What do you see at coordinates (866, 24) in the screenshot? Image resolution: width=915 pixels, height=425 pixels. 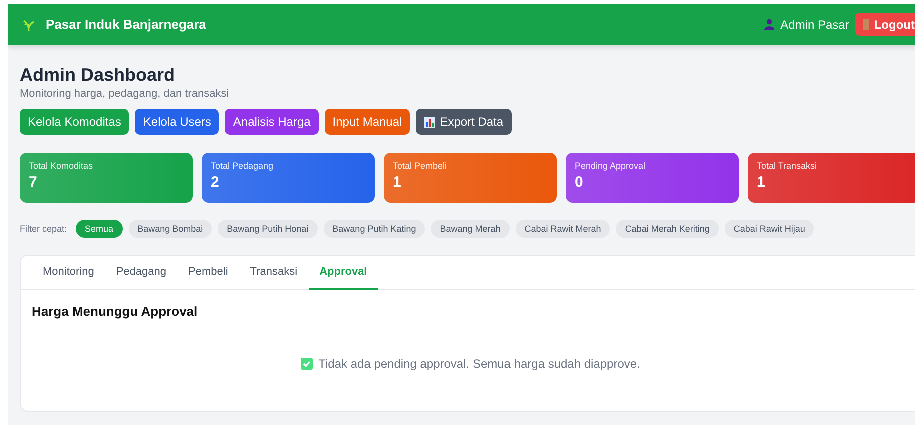 I see `door-icon` at bounding box center [866, 24].